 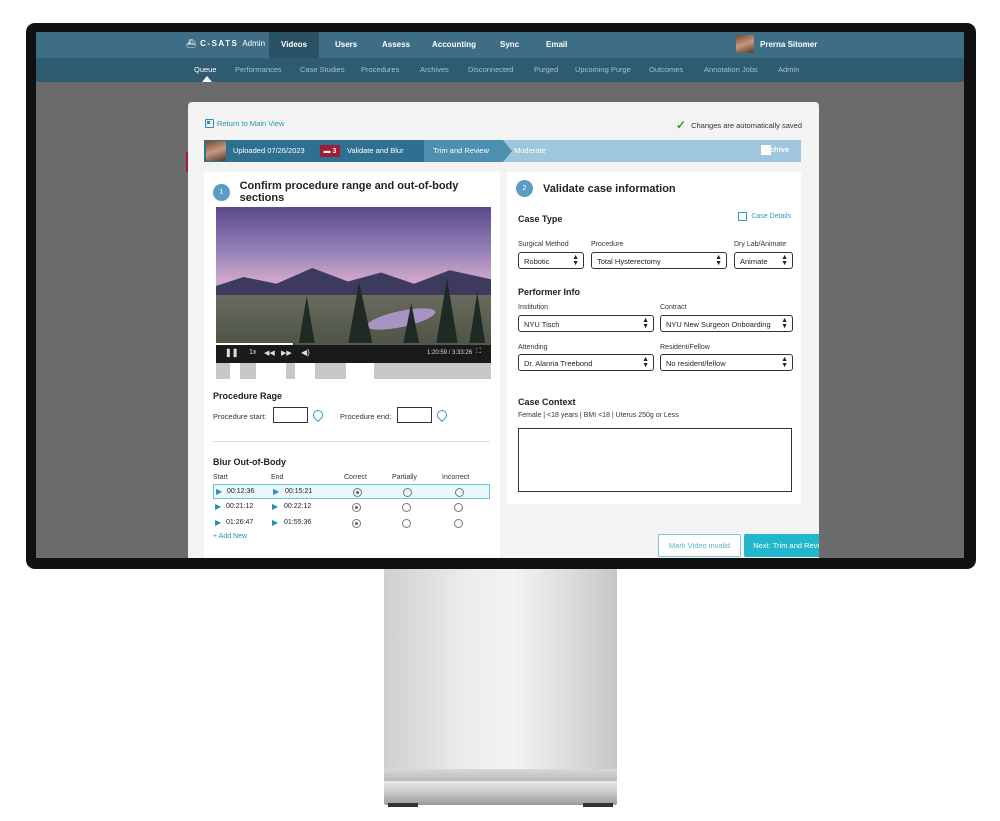 I want to click on step-trim-review: Trim and Review, so click(x=461, y=150).